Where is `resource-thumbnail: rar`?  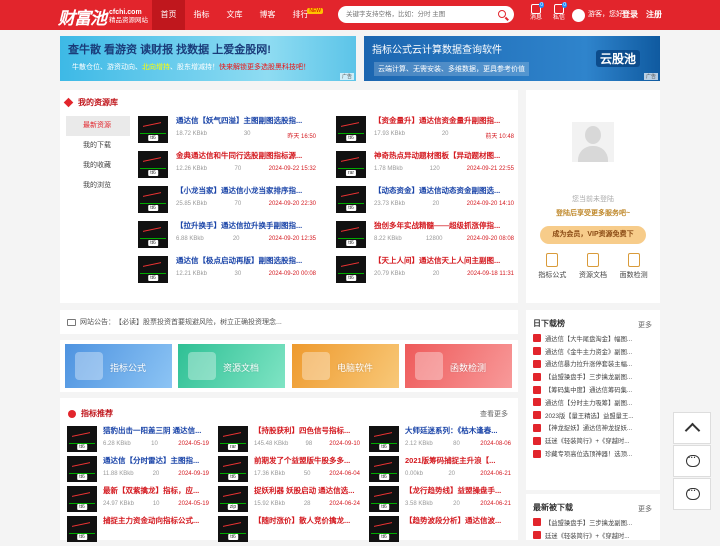 resource-thumbnail: rar is located at coordinates (351, 164).